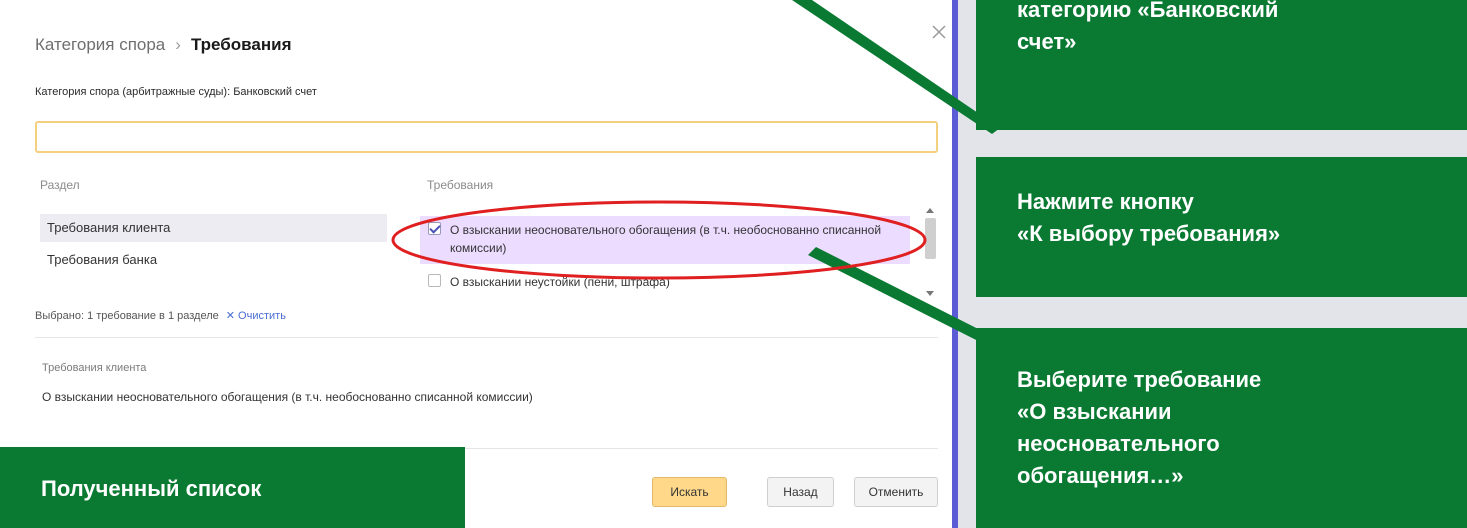 This screenshot has height=528, width=1467. I want to click on requirements-scrollbar, so click(930, 252).